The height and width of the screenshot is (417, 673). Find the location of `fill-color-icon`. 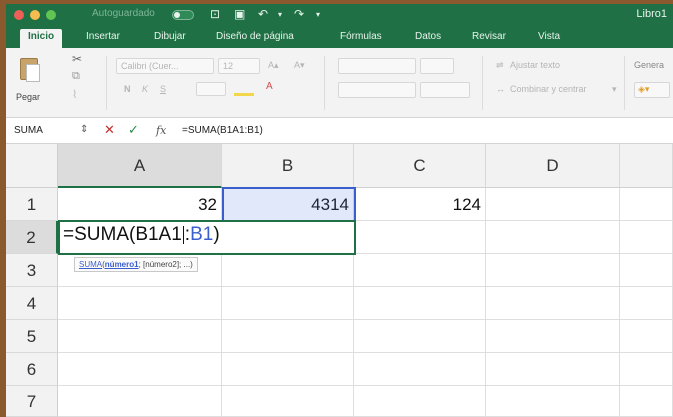

fill-color-icon is located at coordinates (244, 89).